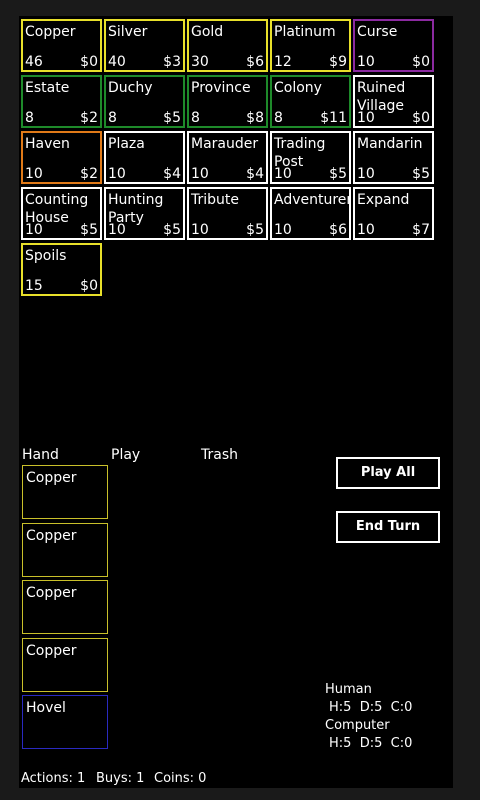  What do you see at coordinates (34, 62) in the screenshot?
I see `supply-card-count: 46` at bounding box center [34, 62].